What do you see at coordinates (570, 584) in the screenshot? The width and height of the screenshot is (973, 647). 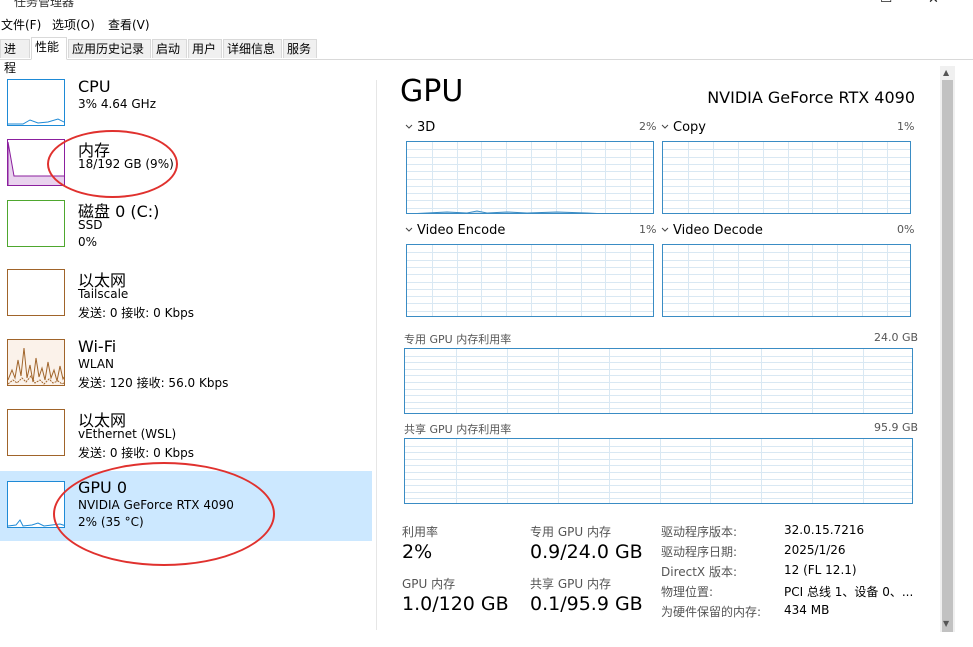 I see `shared-memory-stat-label: 共享 GPU 内存` at bounding box center [570, 584].